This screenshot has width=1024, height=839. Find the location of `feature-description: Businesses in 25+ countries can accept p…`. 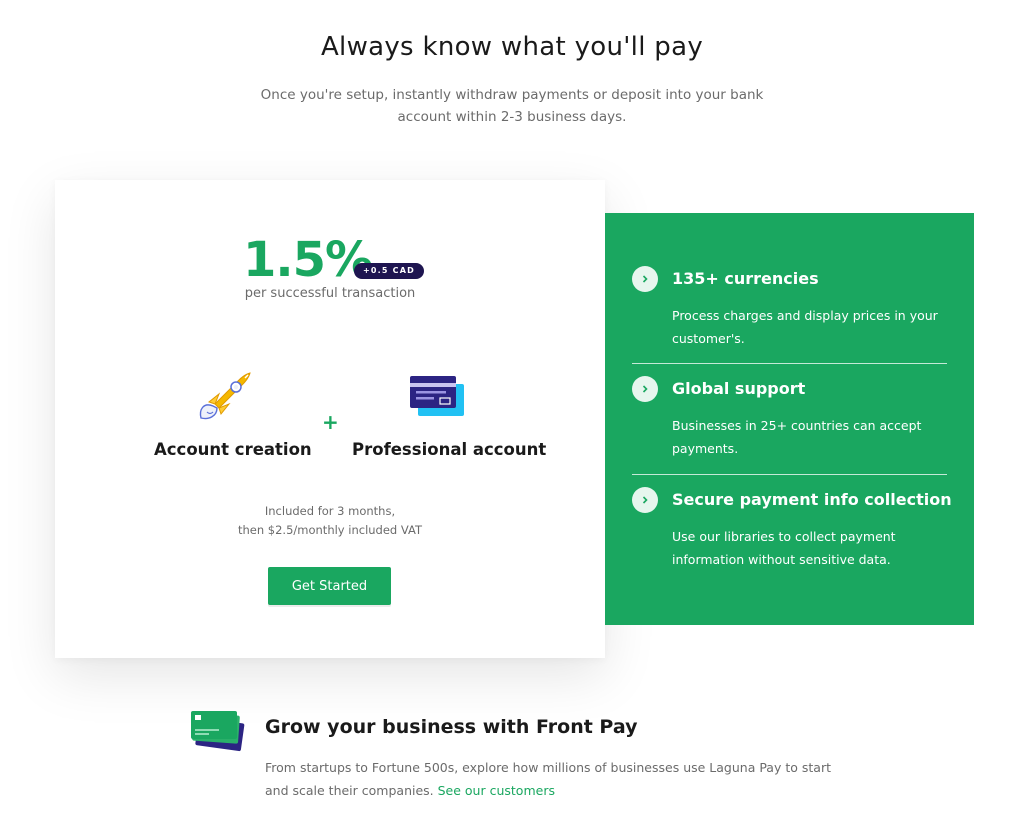

feature-description: Businesses in 25+ countries can accept p… is located at coordinates (797, 437).